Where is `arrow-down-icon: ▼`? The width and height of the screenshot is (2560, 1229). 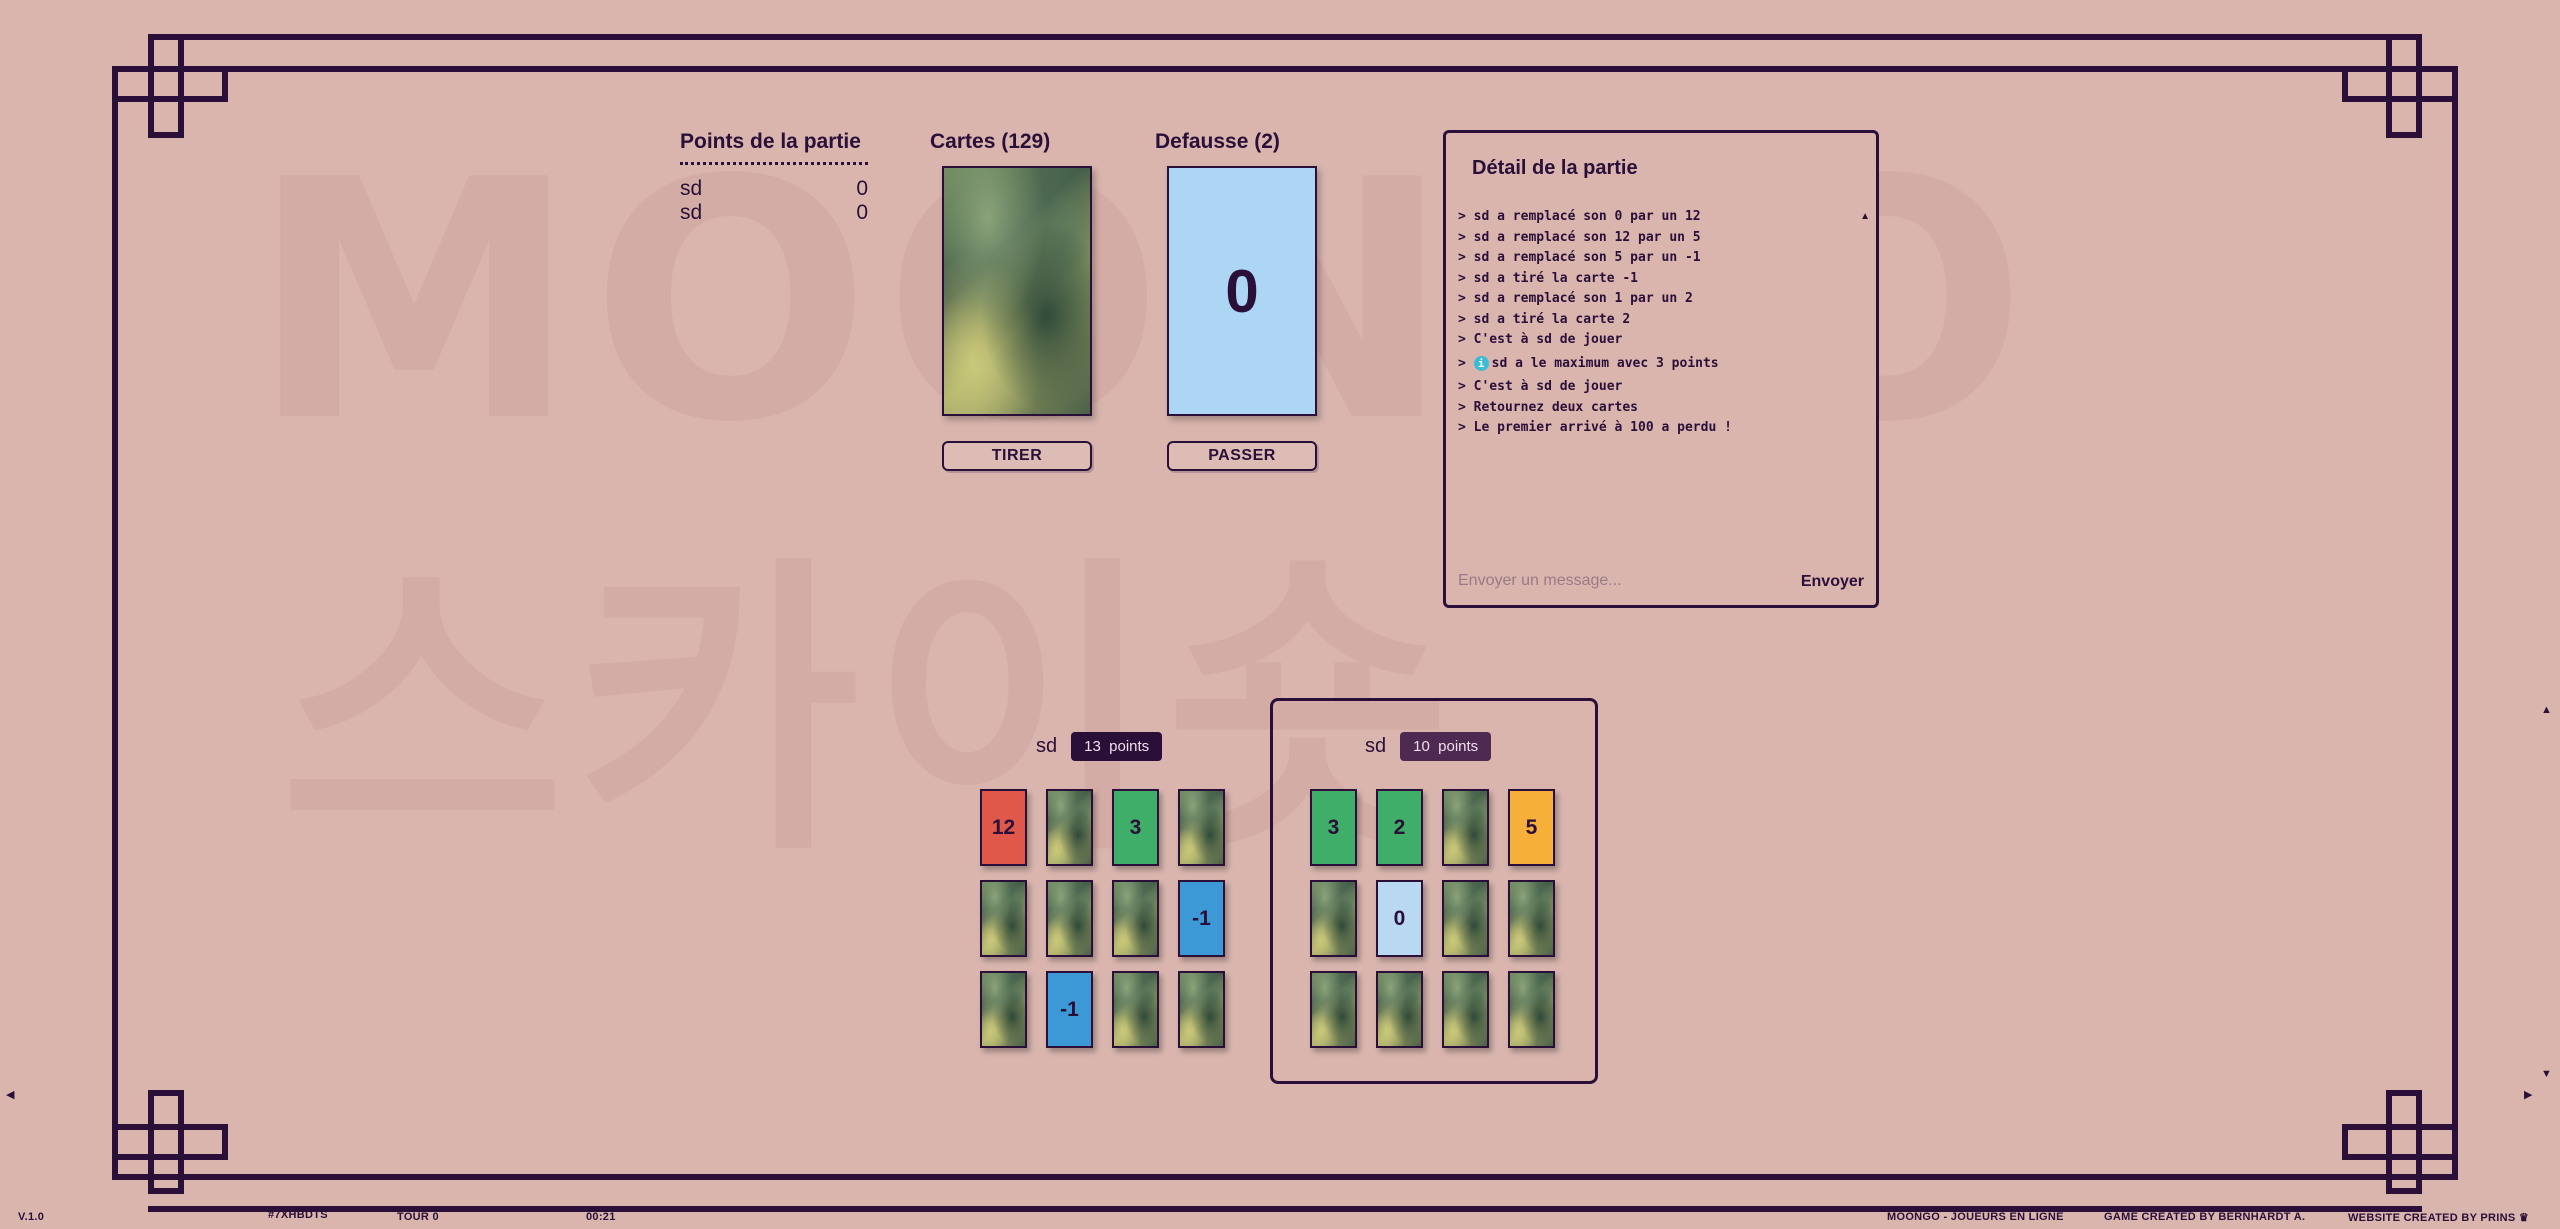 arrow-down-icon: ▼ is located at coordinates (2546, 1074).